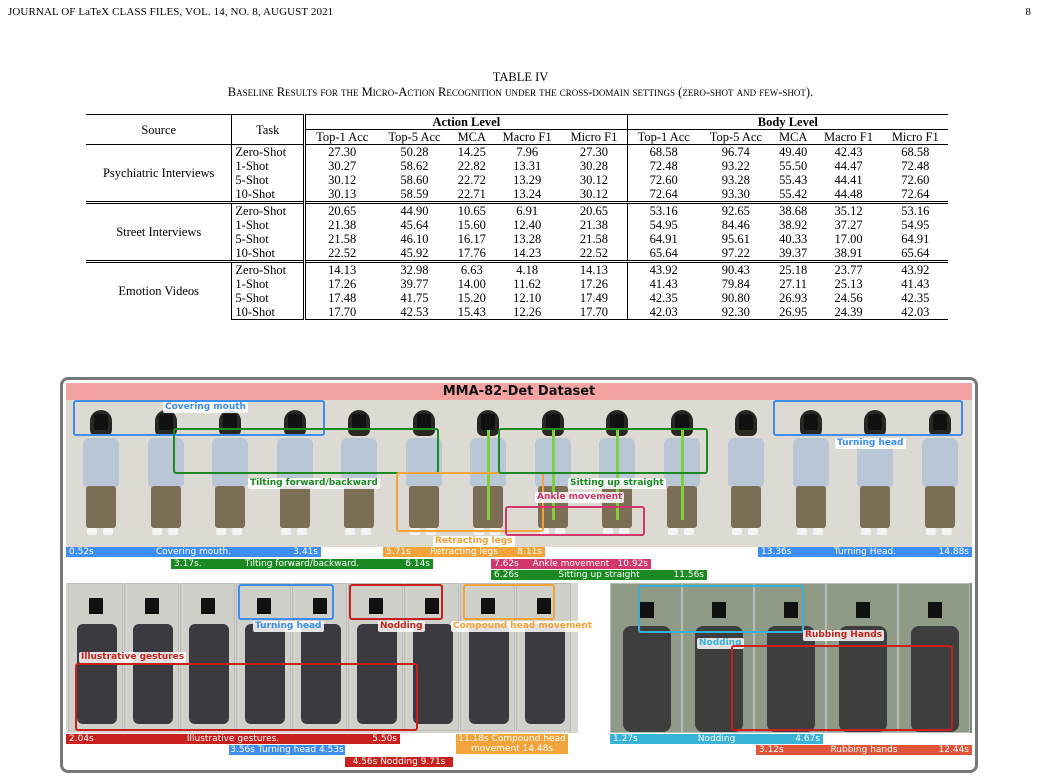 The image size is (1041, 776). Describe the element at coordinates (617, 483) in the screenshot. I see `label-sitting-up: Sitting up straight` at that location.